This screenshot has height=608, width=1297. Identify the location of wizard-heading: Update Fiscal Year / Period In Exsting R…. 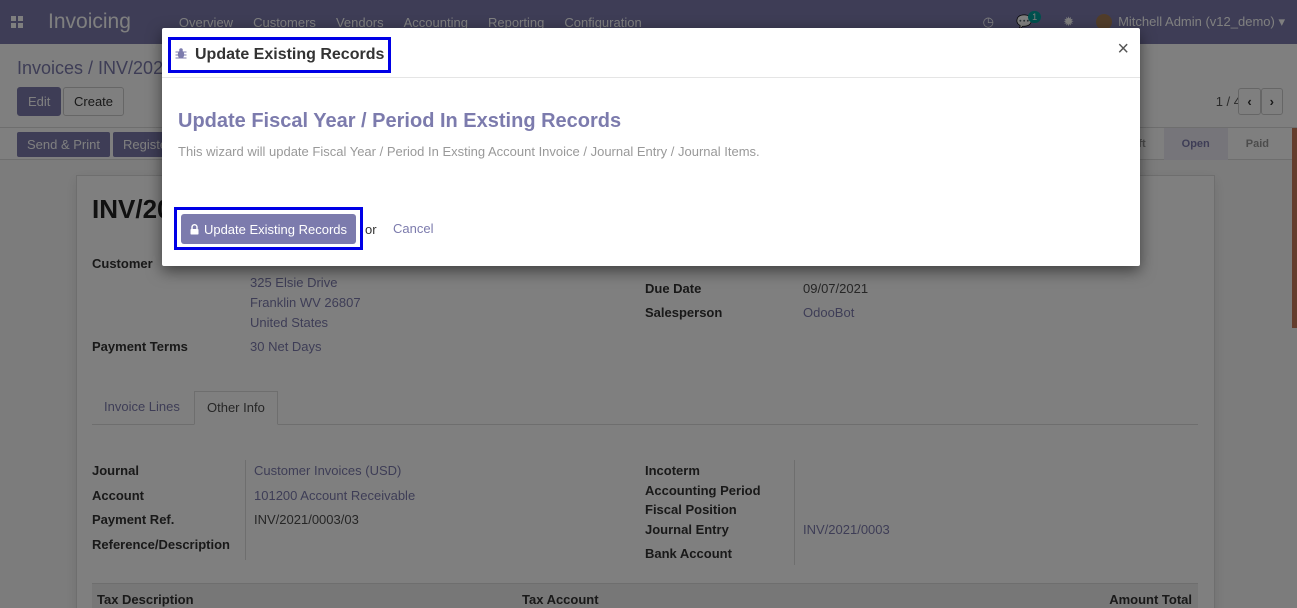
(400, 121).